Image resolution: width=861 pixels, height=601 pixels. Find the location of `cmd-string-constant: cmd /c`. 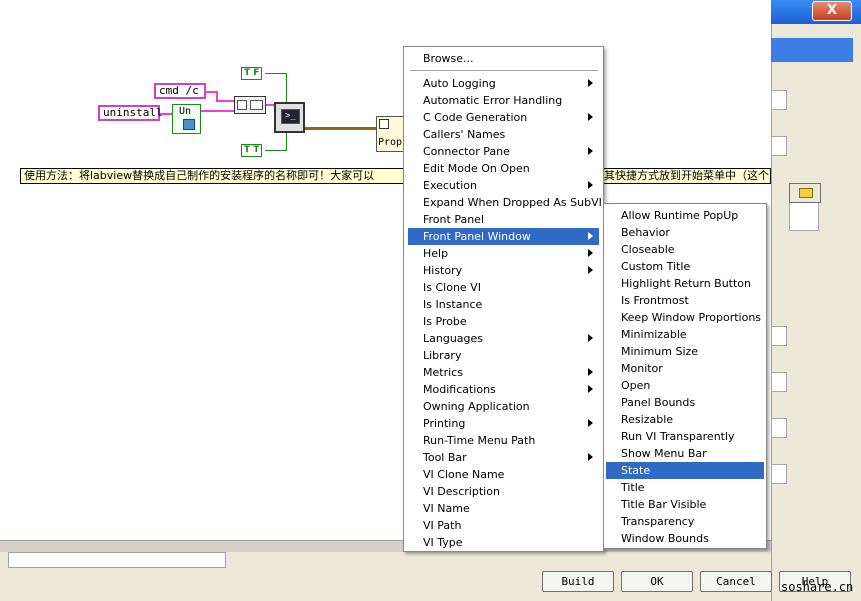

cmd-string-constant: cmd /c is located at coordinates (180, 91).